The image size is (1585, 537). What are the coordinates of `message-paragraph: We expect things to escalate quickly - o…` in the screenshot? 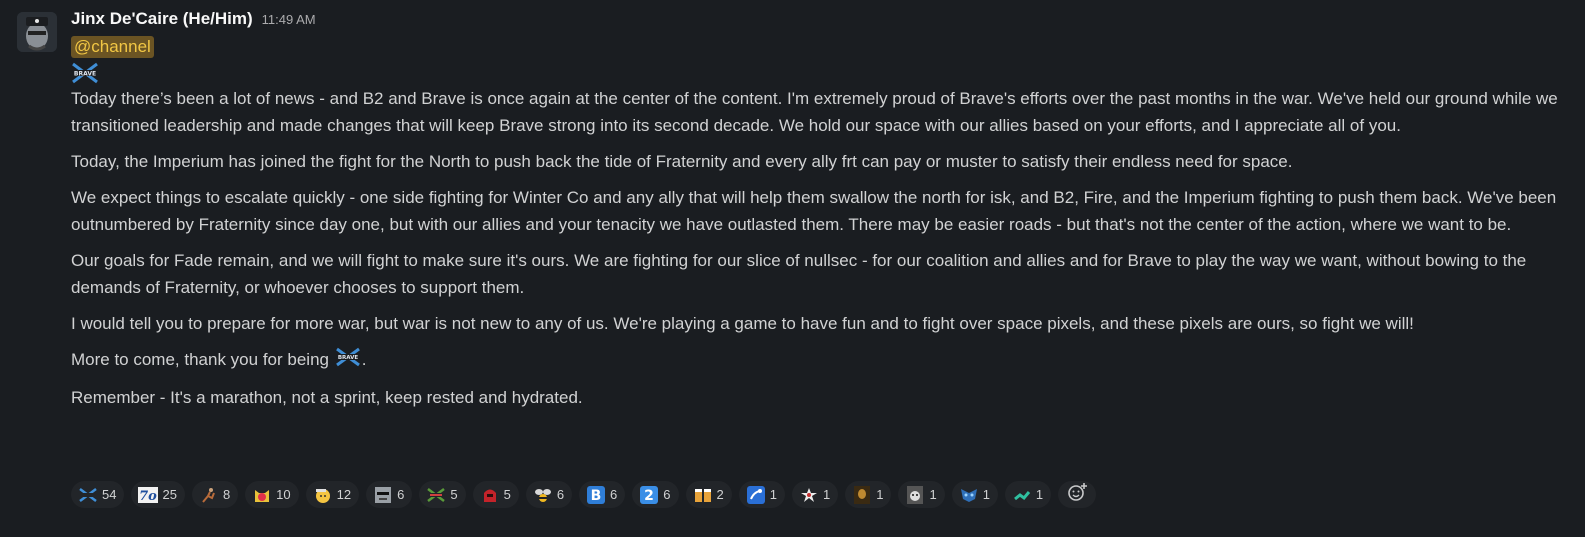 It's located at (814, 211).